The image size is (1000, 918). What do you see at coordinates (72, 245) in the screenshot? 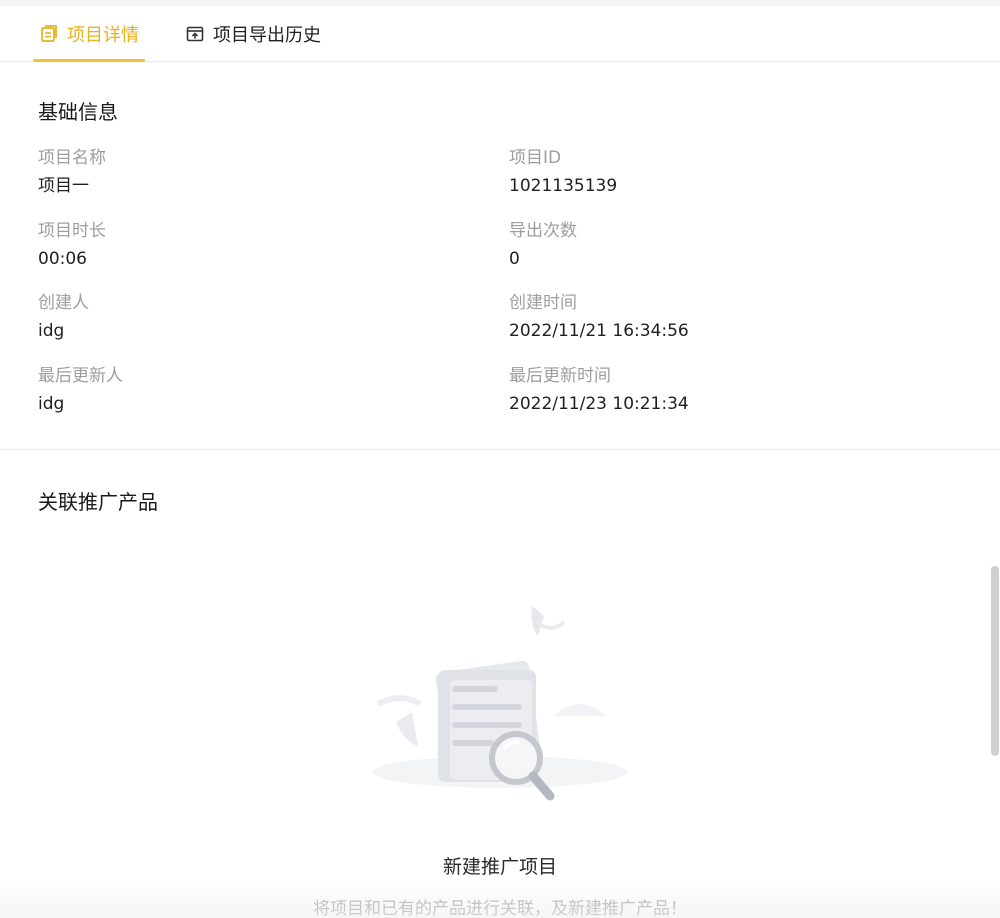
I see `field-project-duration: 项目时长 00:06` at bounding box center [72, 245].